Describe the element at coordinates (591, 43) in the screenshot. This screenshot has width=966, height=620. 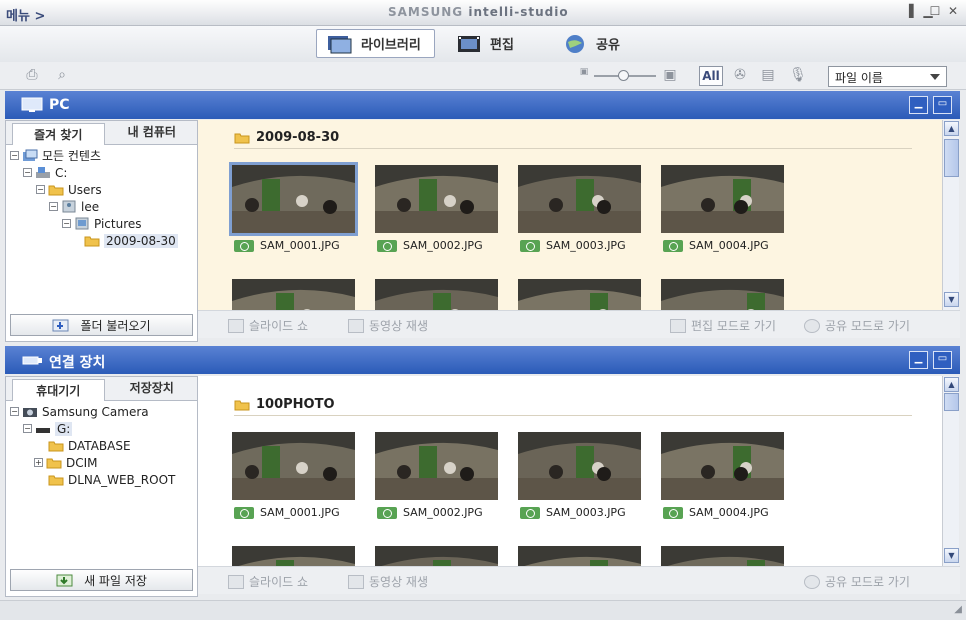
I see `mode-share-button: 공유` at that location.